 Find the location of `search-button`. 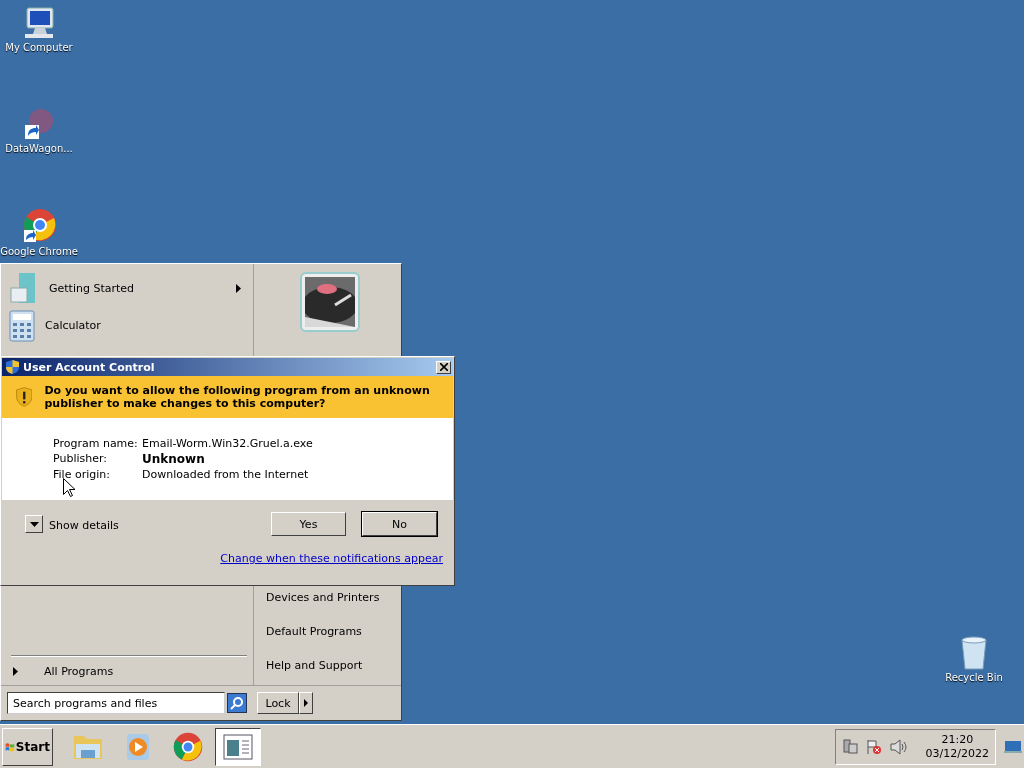

search-button is located at coordinates (237, 703).